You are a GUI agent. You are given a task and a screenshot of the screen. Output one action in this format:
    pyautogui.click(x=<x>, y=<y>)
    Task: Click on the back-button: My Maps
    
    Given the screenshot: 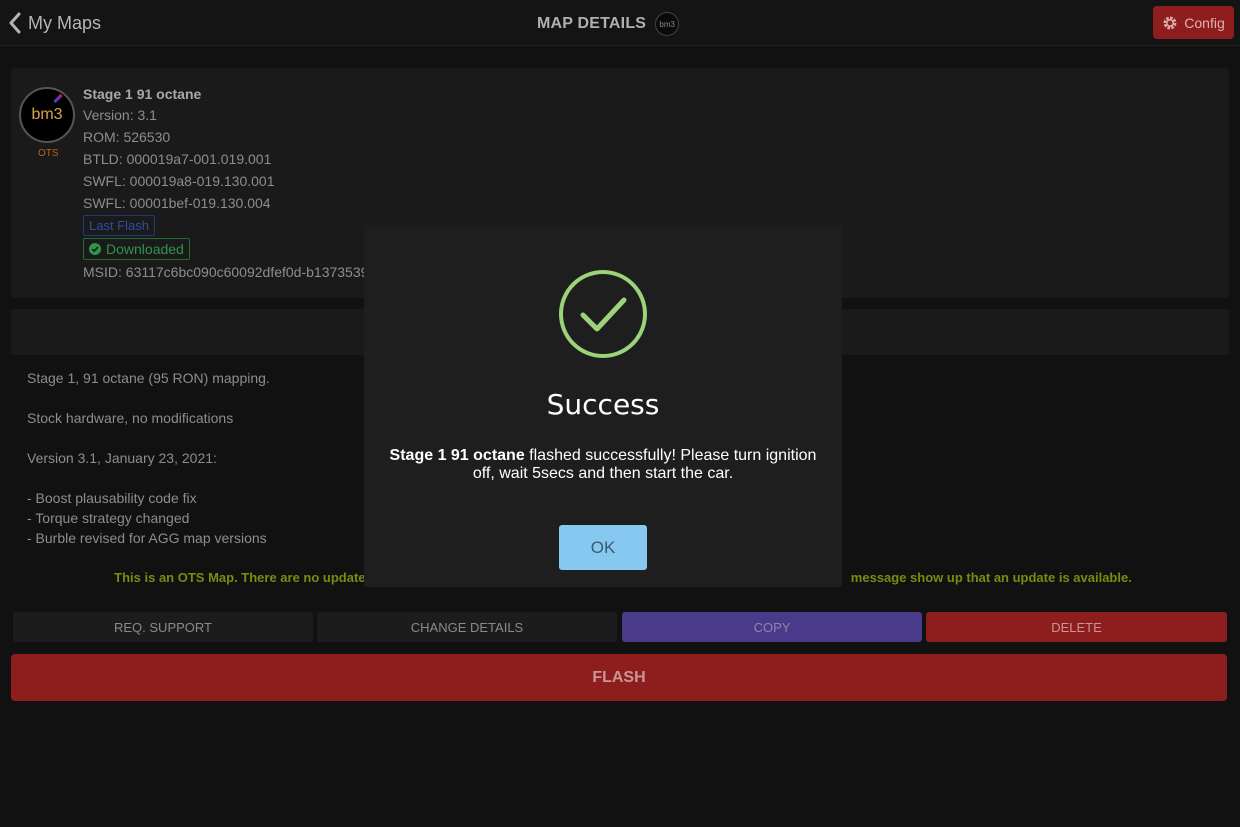 What is the action you would take?
    pyautogui.click(x=54, y=23)
    